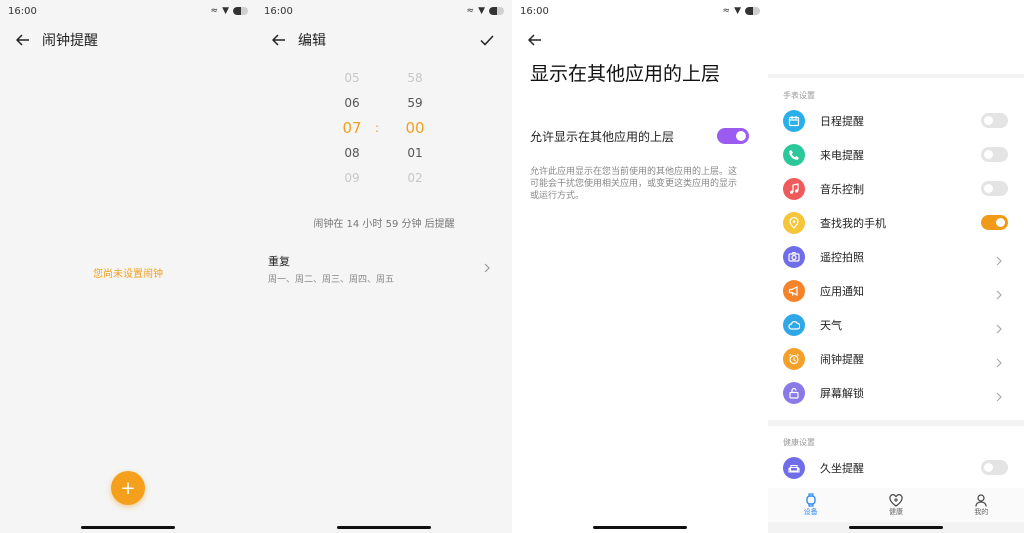 The image size is (1024, 533). Describe the element at coordinates (384, 40) in the screenshot. I see `toolbar: 编辑` at that location.